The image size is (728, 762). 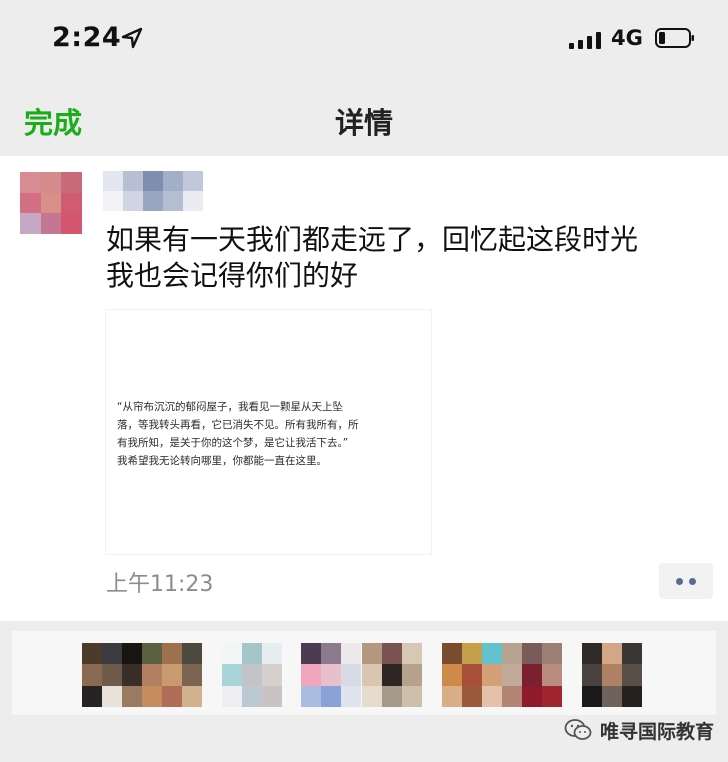 I want to click on post-text-line: 如果有一天我们都走远了，回忆起这段时光, so click(x=372, y=239).